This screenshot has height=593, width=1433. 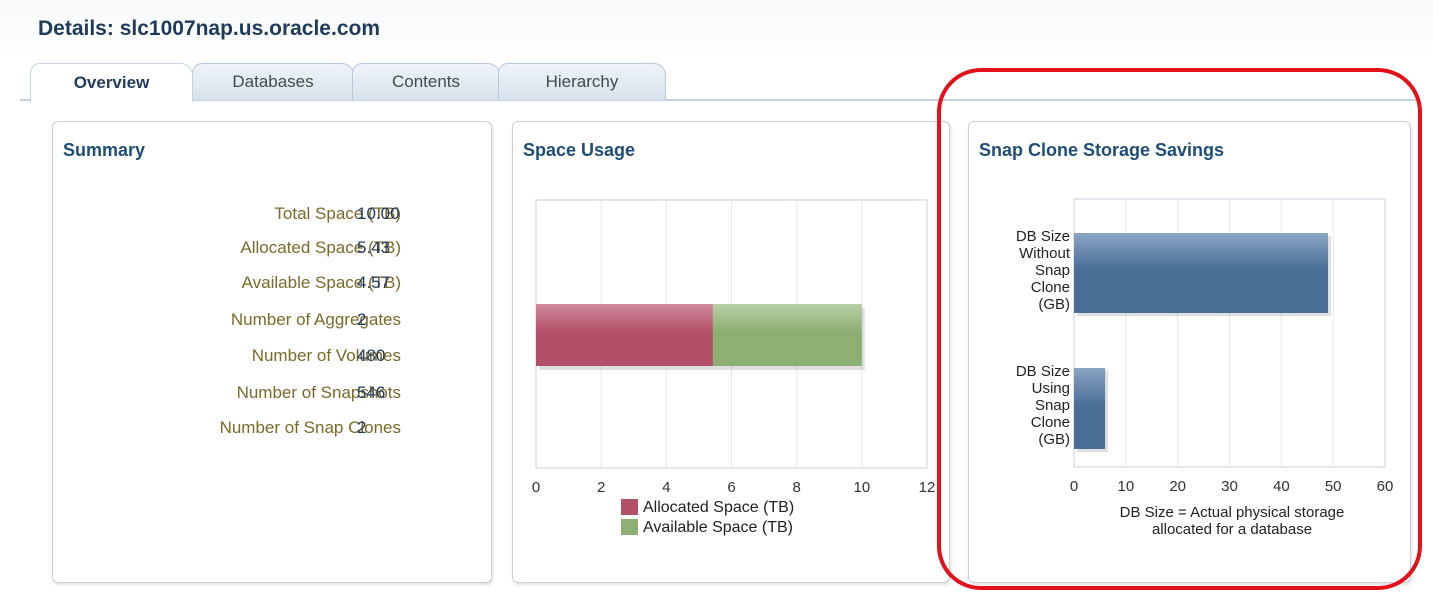 I want to click on x-tick-label: 40, so click(x=1281, y=486).